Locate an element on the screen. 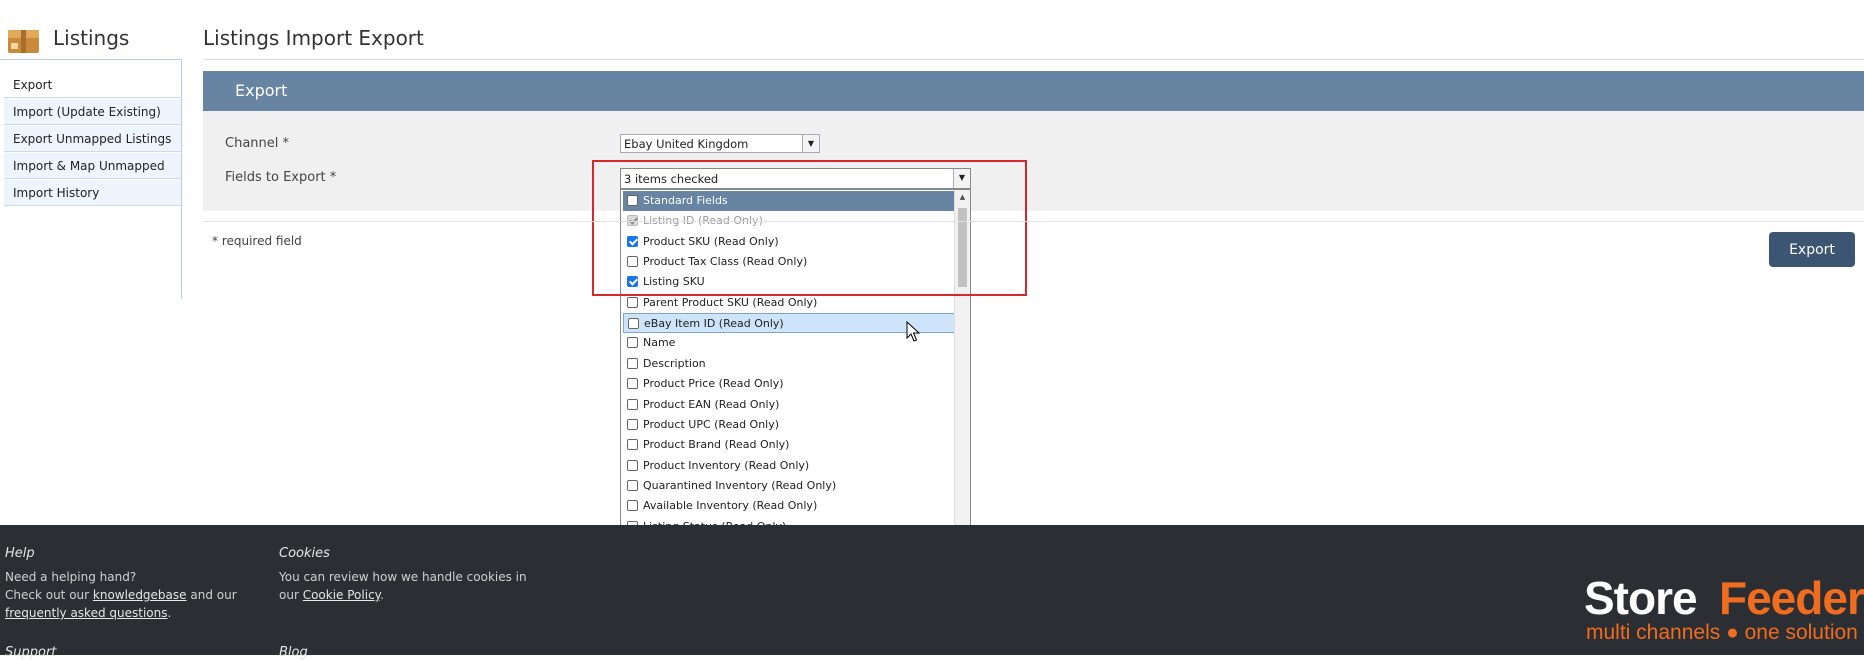 The height and width of the screenshot is (660, 1864). option-product-tax-class-read-only: Product Tax Class (Read Only) is located at coordinates (789, 262).